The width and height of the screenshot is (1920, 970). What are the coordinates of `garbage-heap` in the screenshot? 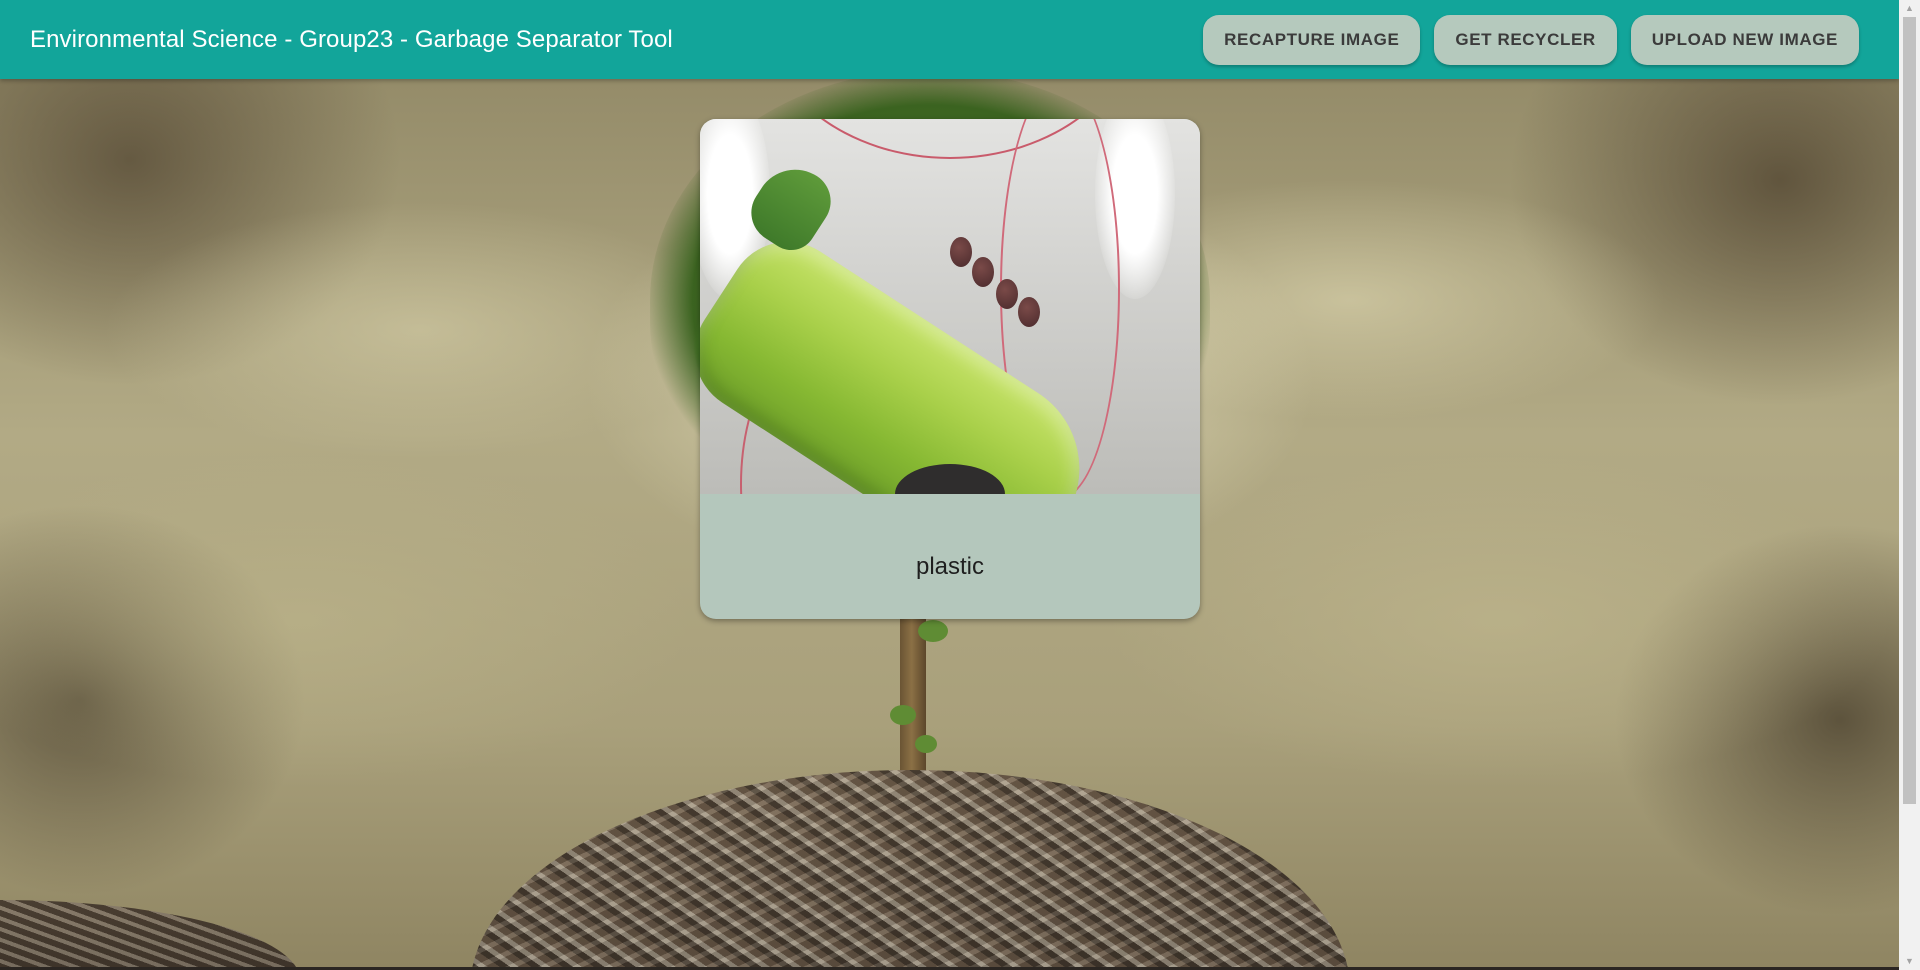 It's located at (910, 868).